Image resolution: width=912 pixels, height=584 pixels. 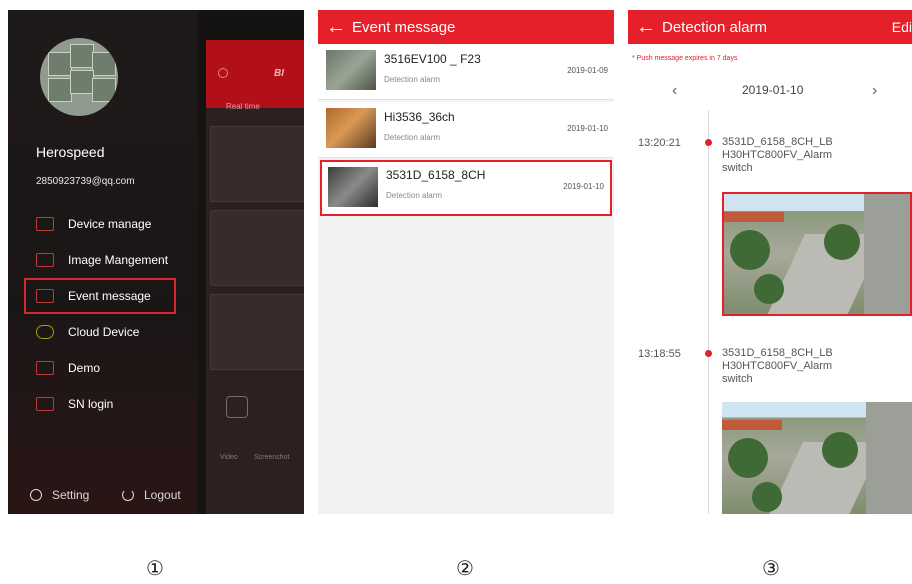 What do you see at coordinates (91, 404) in the screenshot?
I see `menu-item-label: SN login` at bounding box center [91, 404].